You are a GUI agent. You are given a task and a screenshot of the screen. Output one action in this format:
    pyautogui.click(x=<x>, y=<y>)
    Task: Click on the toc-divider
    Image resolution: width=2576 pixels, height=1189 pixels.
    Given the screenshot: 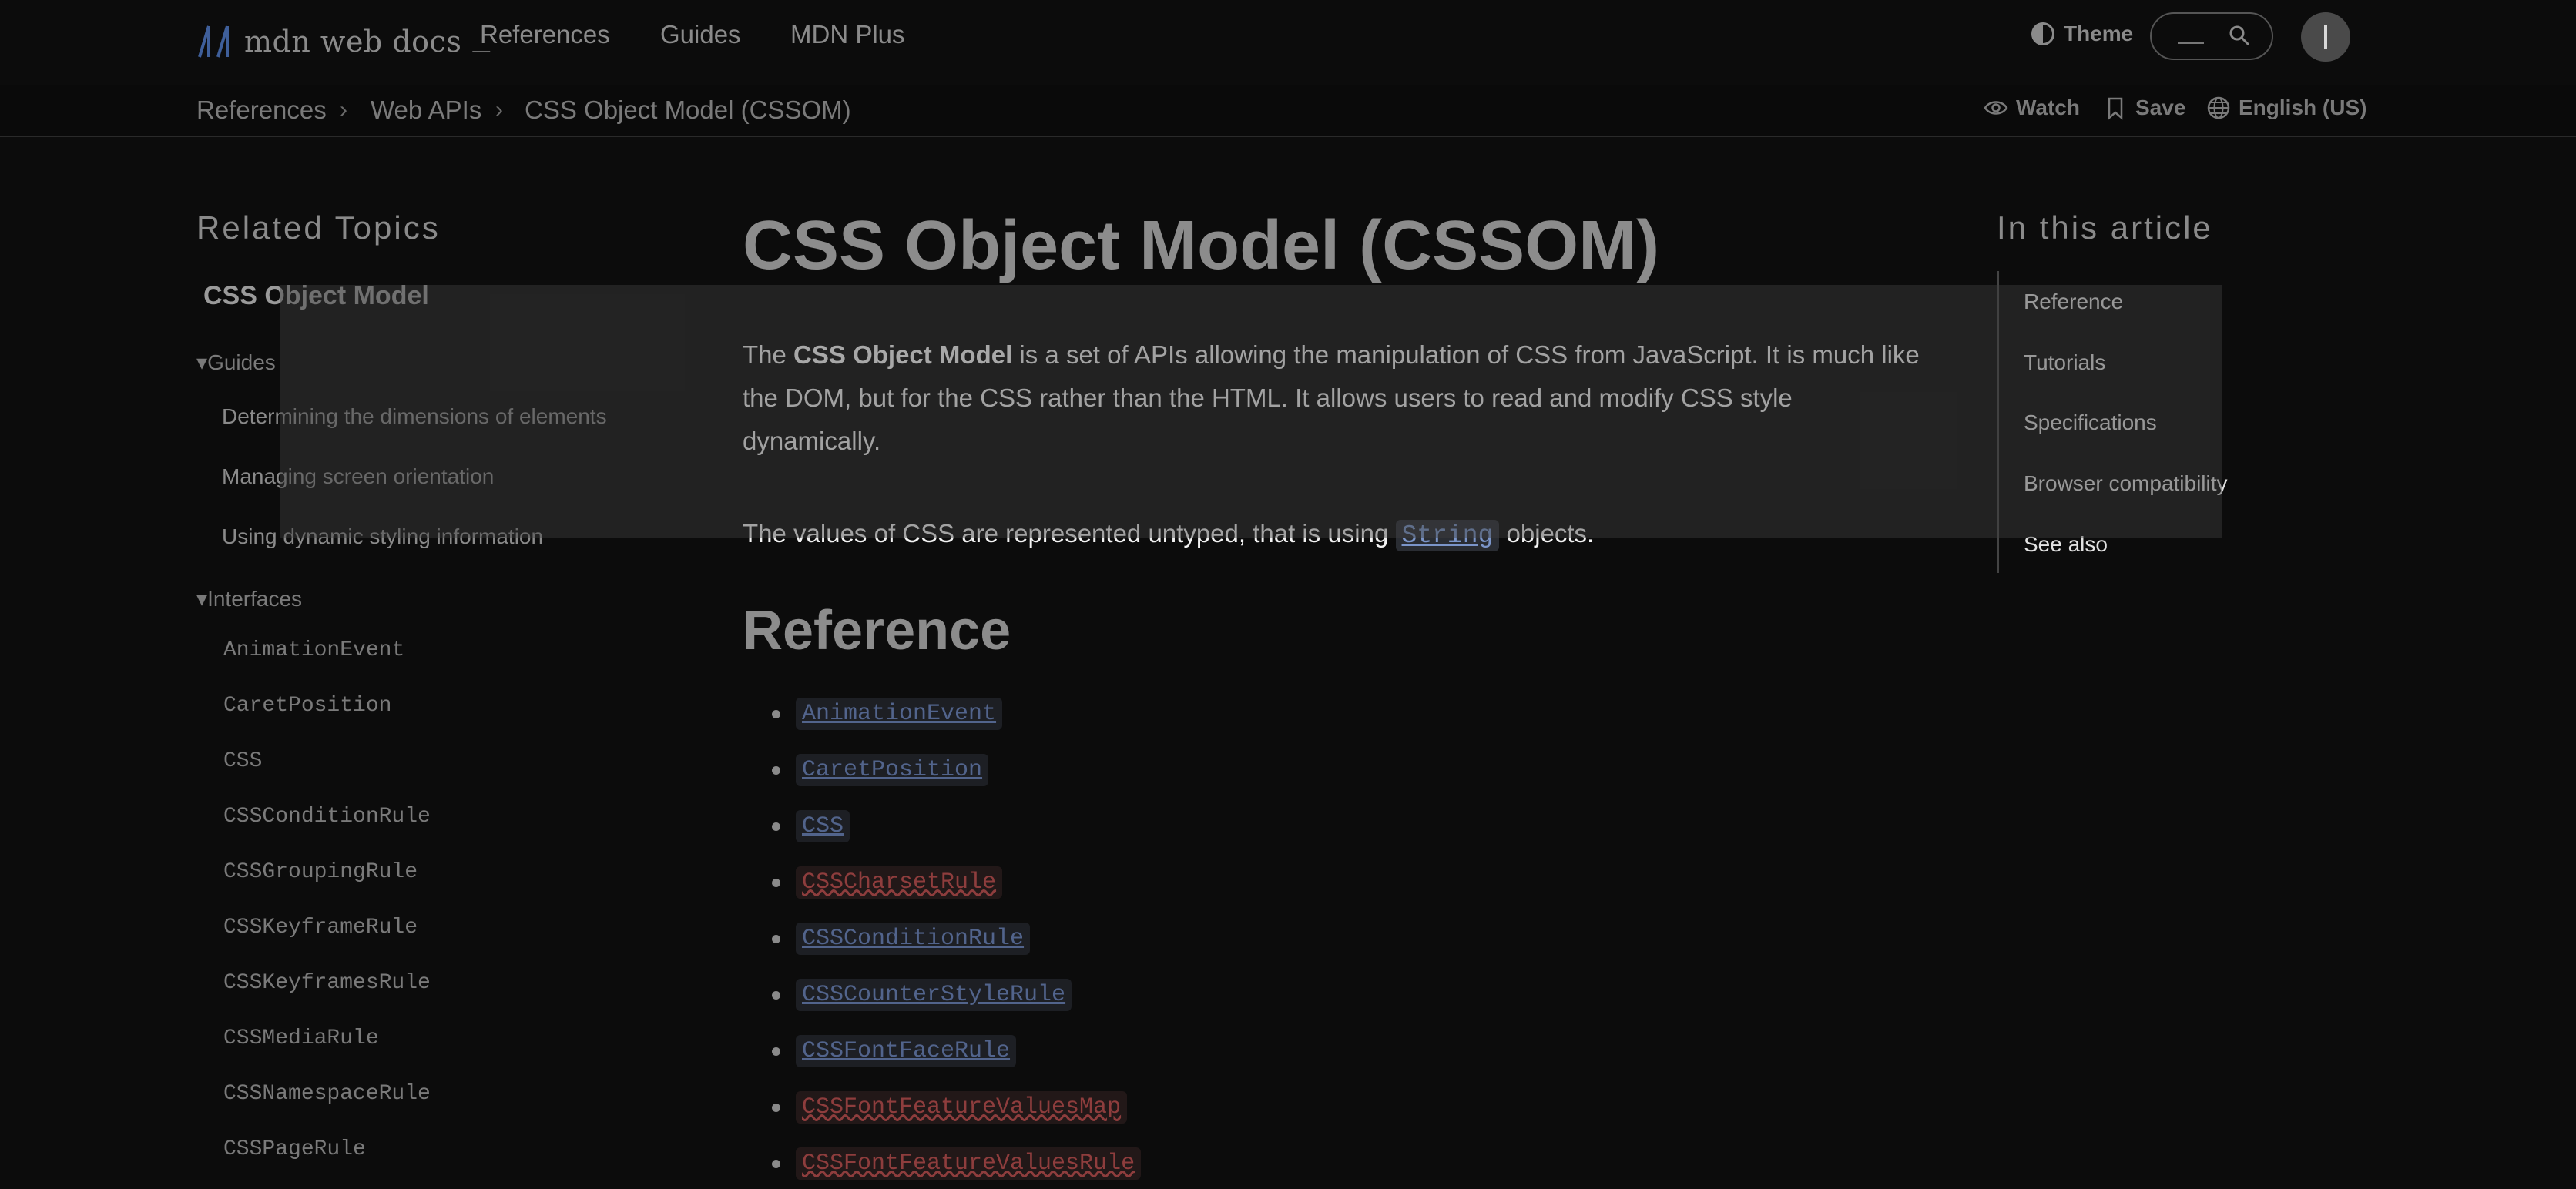 What is the action you would take?
    pyautogui.click(x=1998, y=422)
    